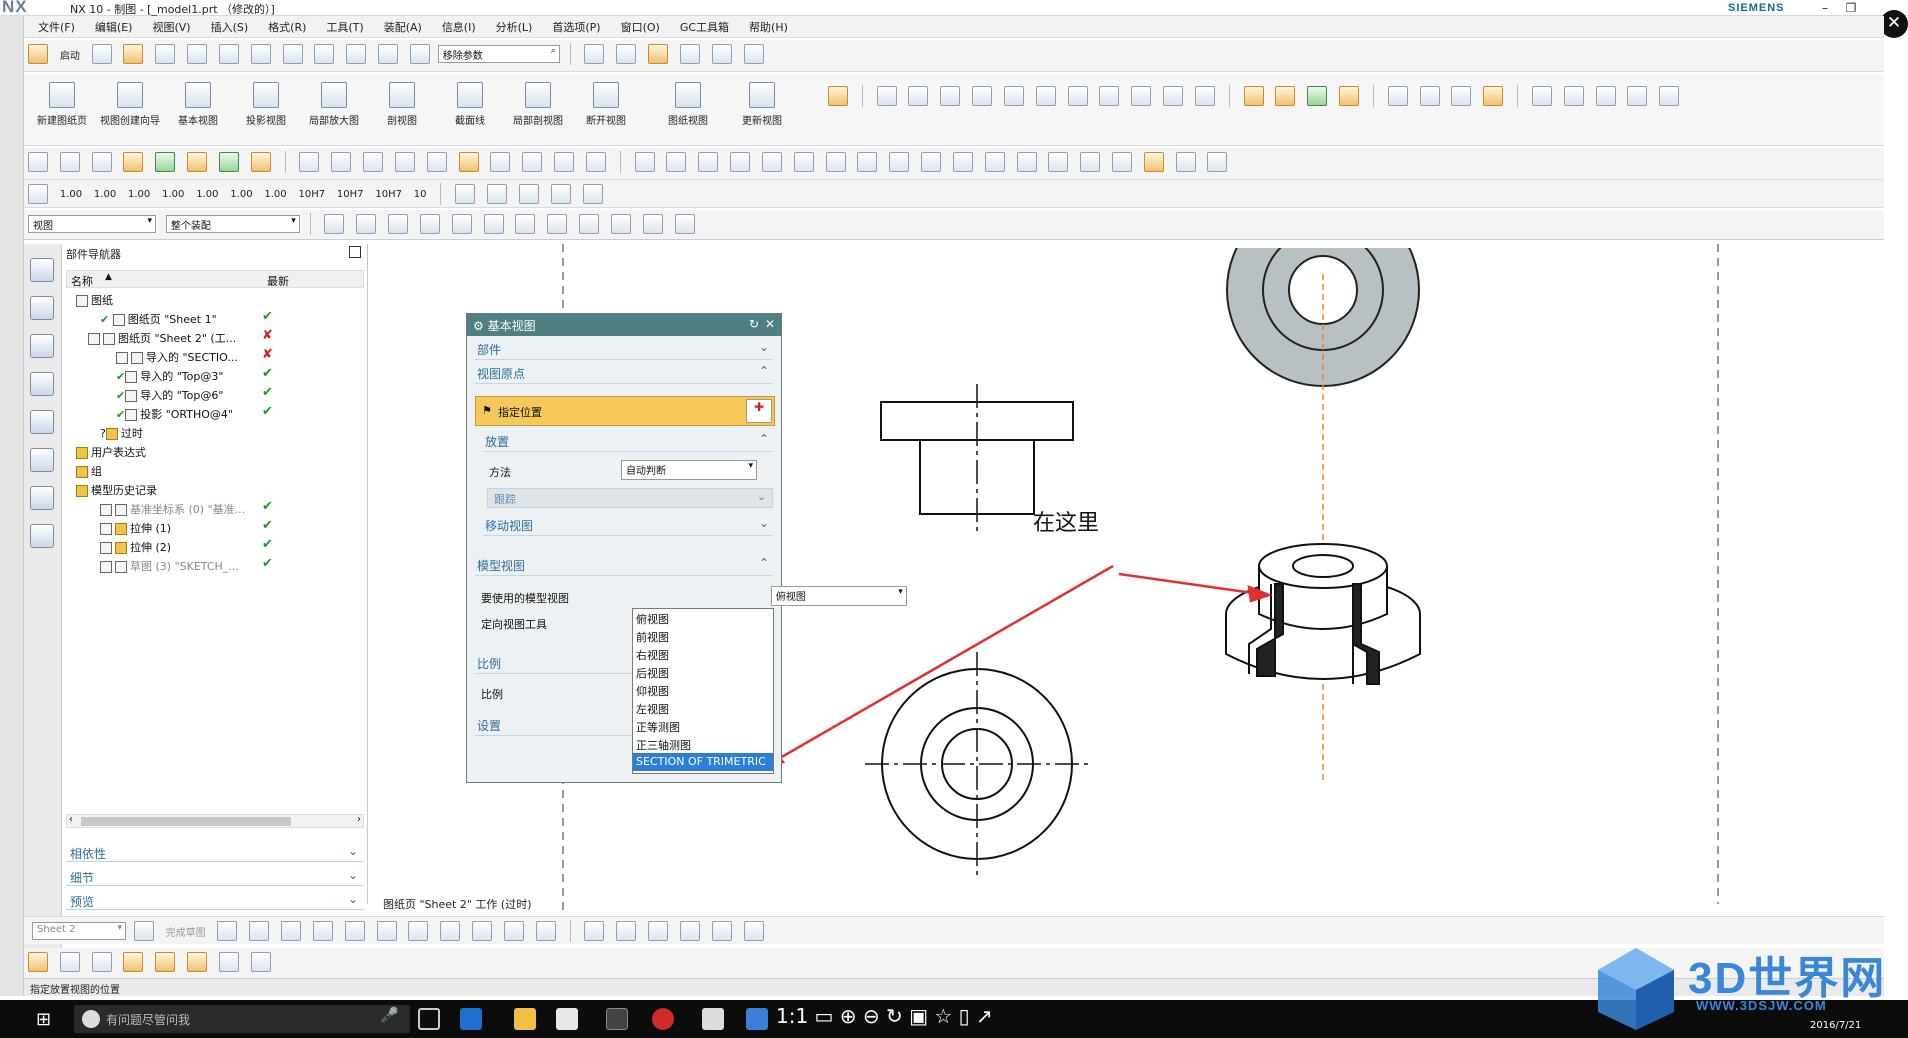 Image resolution: width=1908 pixels, height=1038 pixels. What do you see at coordinates (867, 162) in the screenshot?
I see `triangle-icon` at bounding box center [867, 162].